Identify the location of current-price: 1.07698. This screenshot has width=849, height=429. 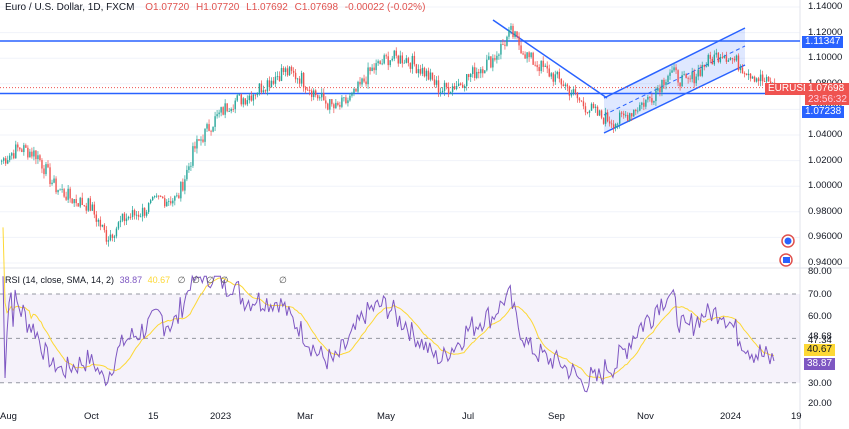
(826, 88).